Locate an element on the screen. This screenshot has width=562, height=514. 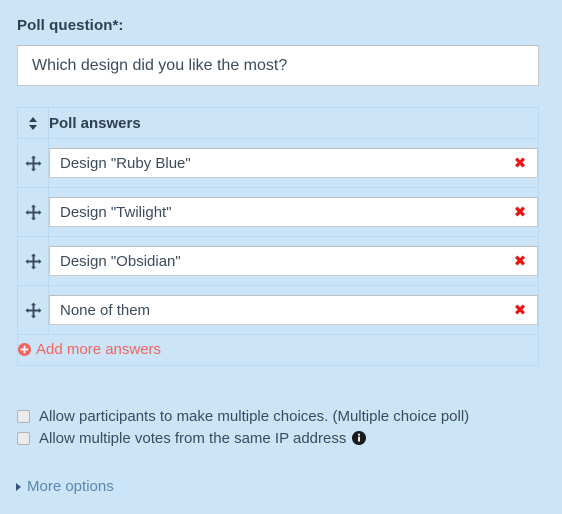
caret-right-icon is located at coordinates (18, 487).